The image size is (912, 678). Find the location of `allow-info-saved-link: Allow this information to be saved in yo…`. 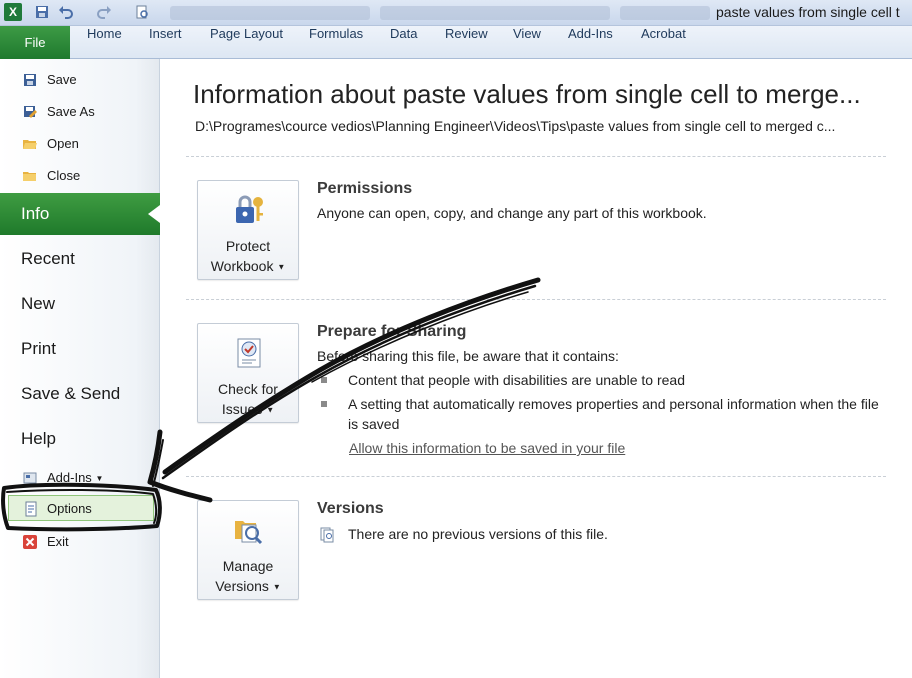

allow-info-saved-link: Allow this information to be saved in yo… is located at coordinates (487, 448).